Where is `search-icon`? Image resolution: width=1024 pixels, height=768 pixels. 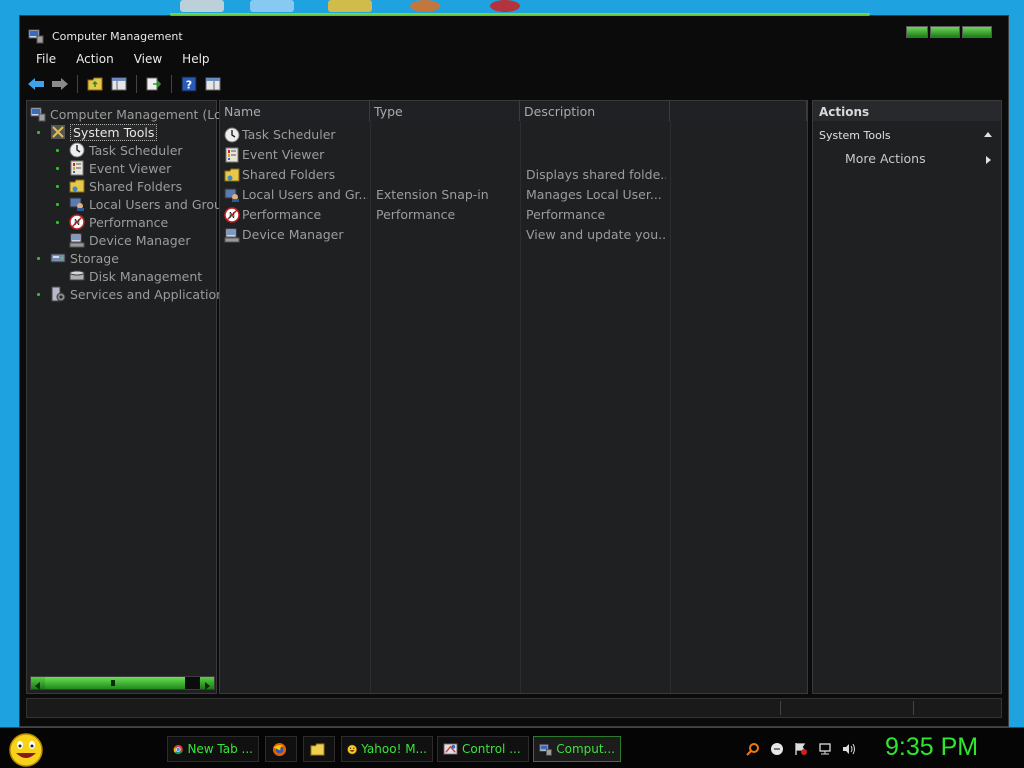
search-icon is located at coordinates (753, 749).